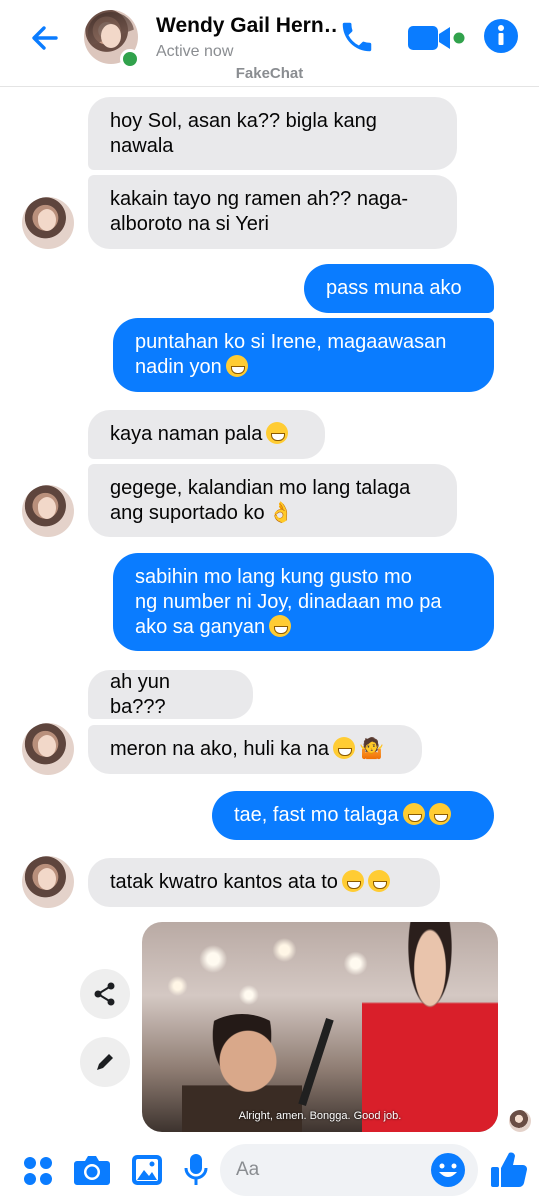  Describe the element at coordinates (255, 749) in the screenshot. I see `message-incoming: meron na ako, huli ka na 🤷` at that location.